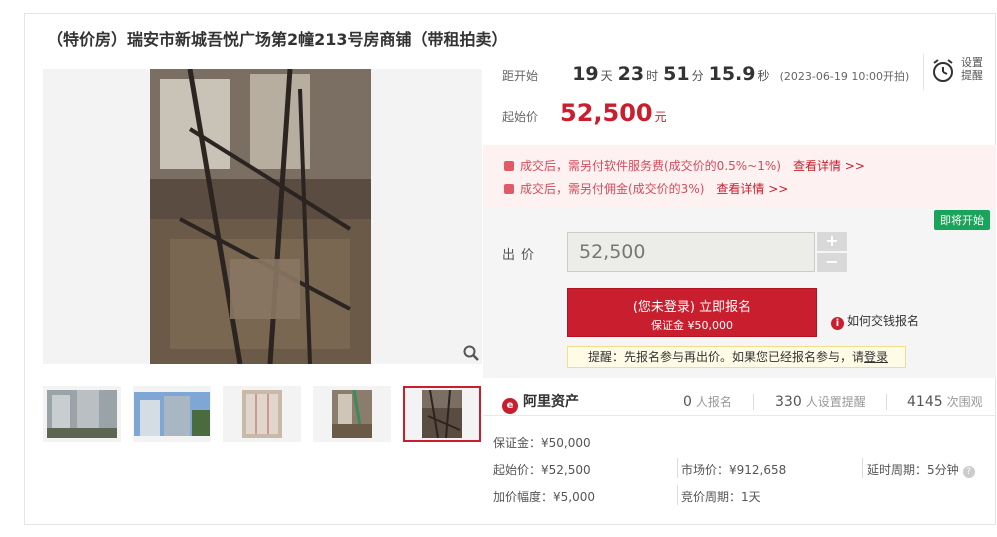 This screenshot has height=537, width=997. What do you see at coordinates (692, 325) in the screenshot?
I see `signup-button-deposit: 保证金 ¥50,000` at bounding box center [692, 325].